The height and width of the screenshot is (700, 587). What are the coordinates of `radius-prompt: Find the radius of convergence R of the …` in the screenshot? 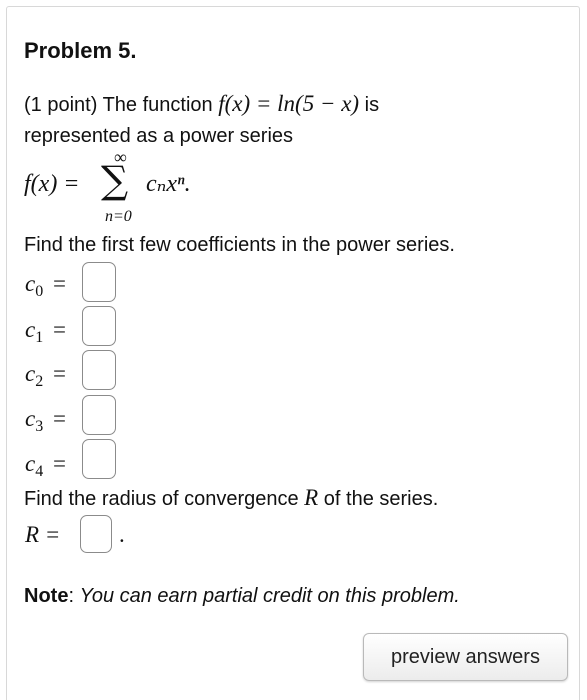 It's located at (231, 498).